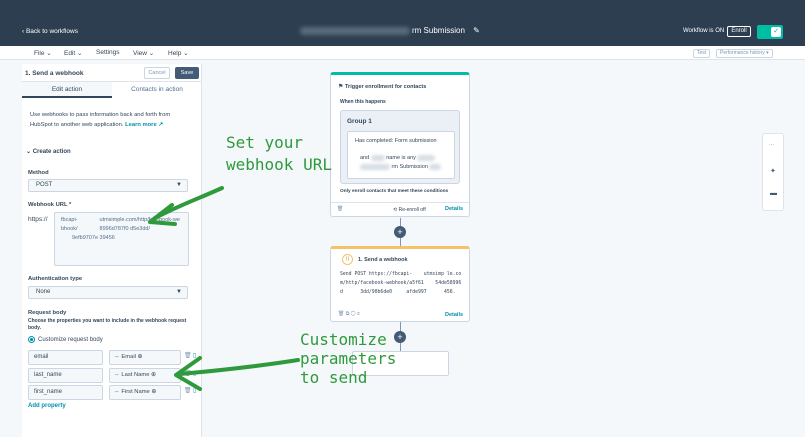 This screenshot has width=805, height=437. What do you see at coordinates (162, 214) in the screenshot?
I see `arrow-head-url-icon` at bounding box center [162, 214].